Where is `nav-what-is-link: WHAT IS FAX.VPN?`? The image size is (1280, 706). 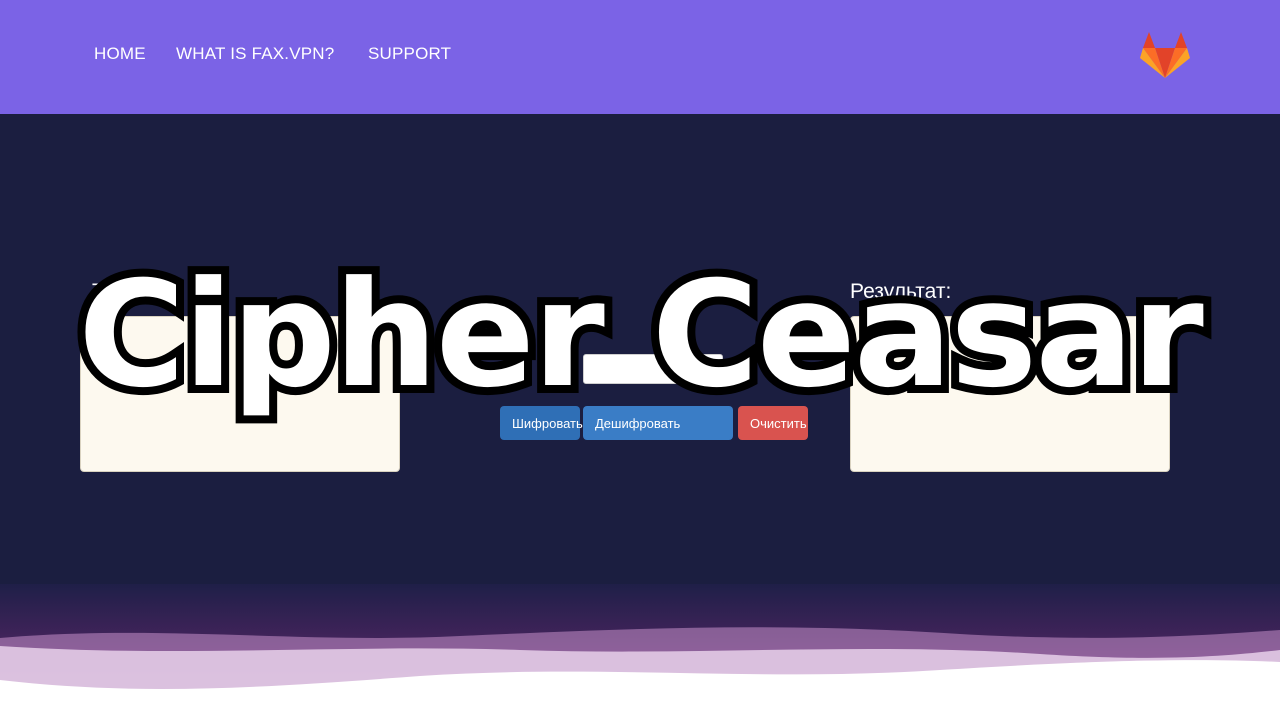 nav-what-is-link: WHAT IS FAX.VPN? is located at coordinates (255, 54).